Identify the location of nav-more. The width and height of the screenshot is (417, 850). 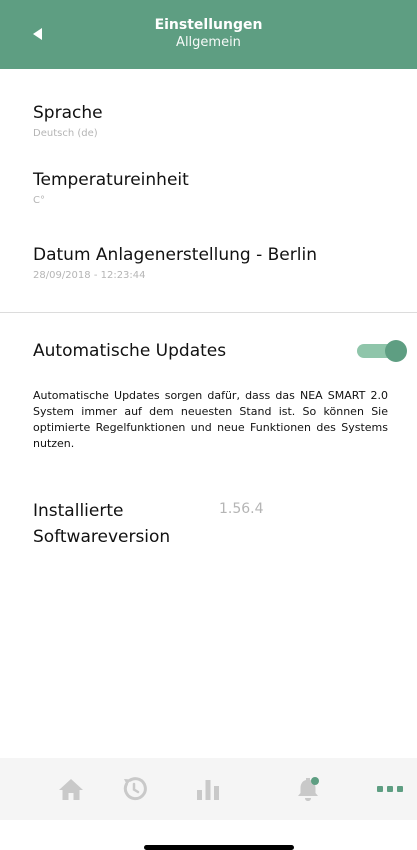
(390, 789).